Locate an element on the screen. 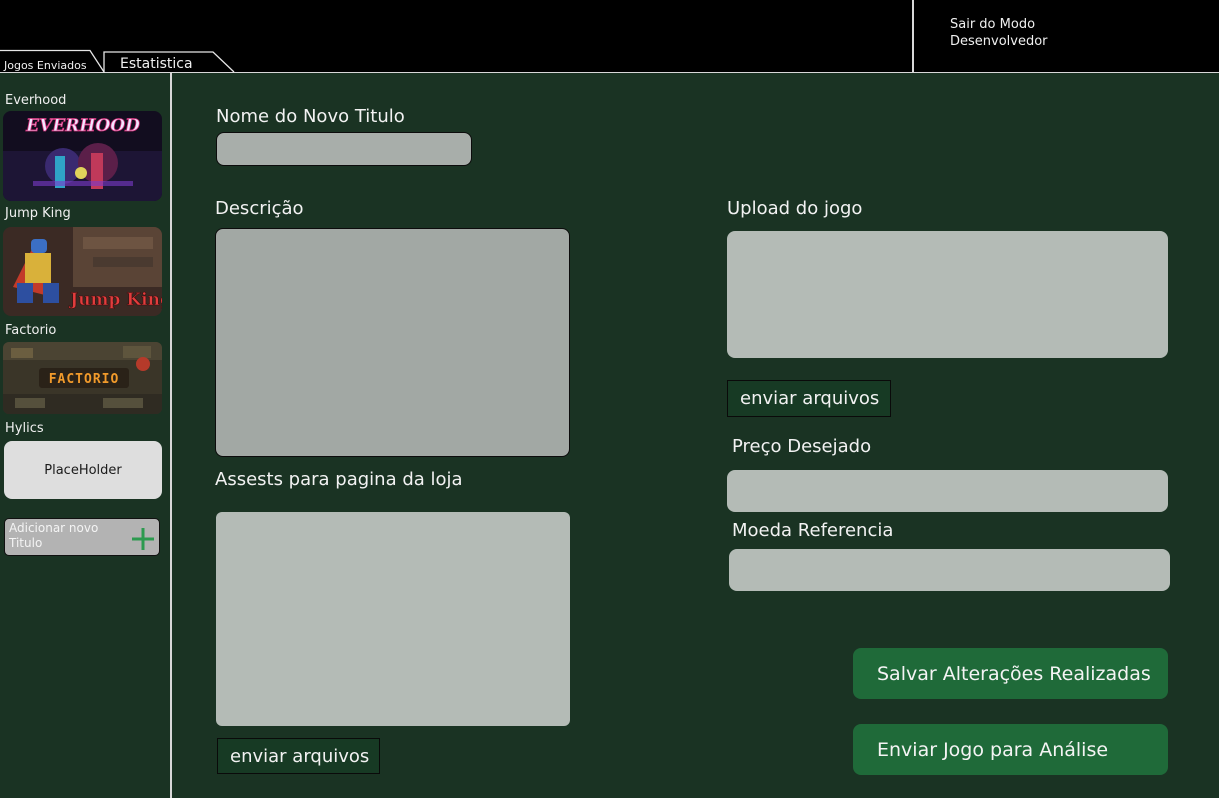 This screenshot has height=798, width=1219. factorio-thumbnail: FACTORIO is located at coordinates (82, 378).